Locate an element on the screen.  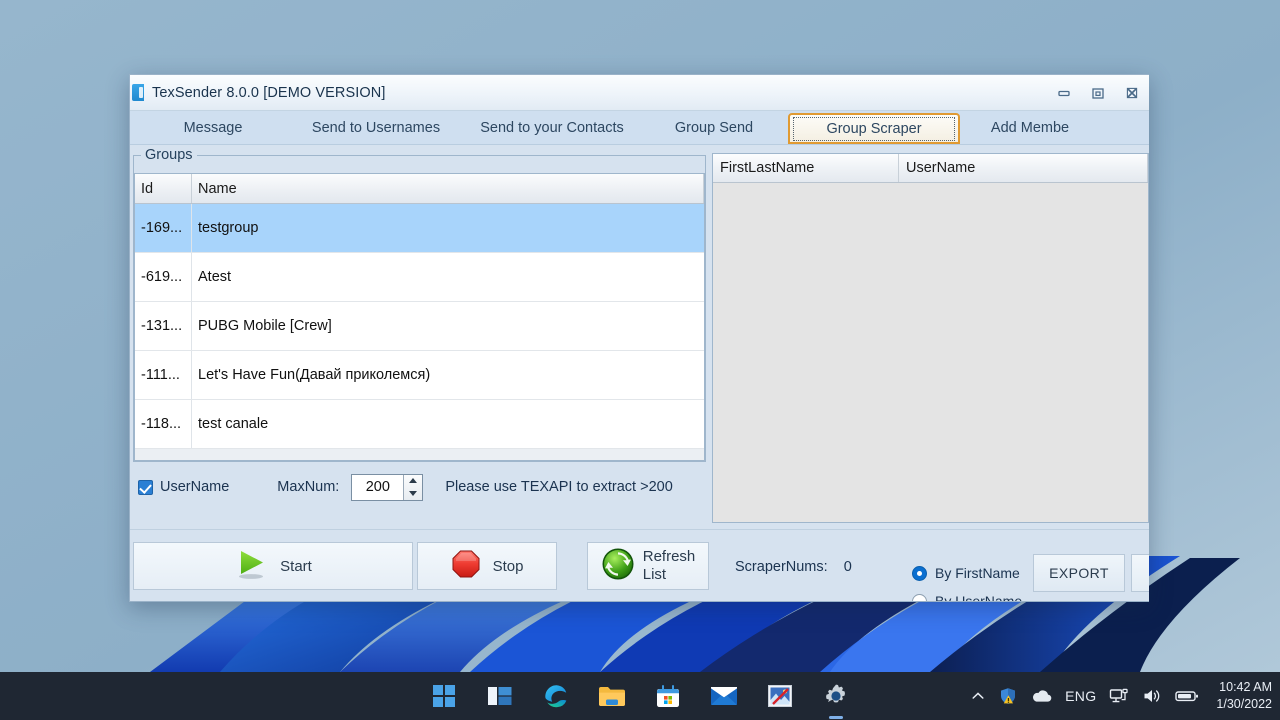
texapi-hint: Please use TEXAPI to extract >200 is located at coordinates (559, 487).